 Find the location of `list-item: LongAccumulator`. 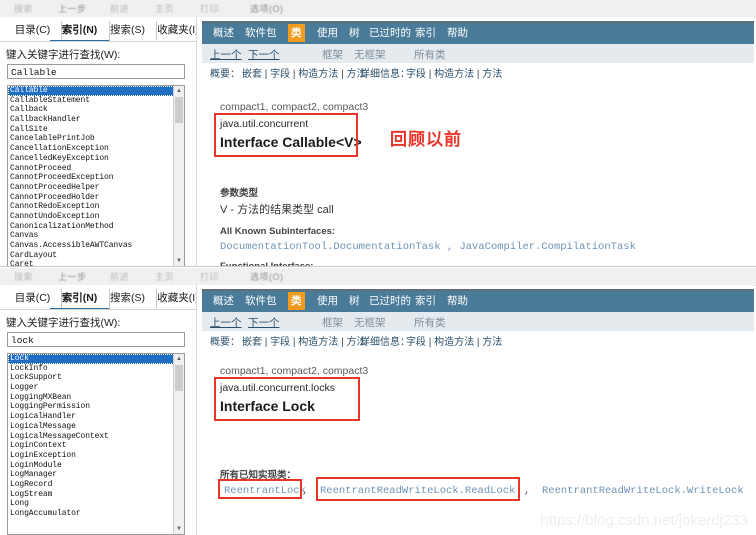

list-item: LongAccumulator is located at coordinates (92, 514).